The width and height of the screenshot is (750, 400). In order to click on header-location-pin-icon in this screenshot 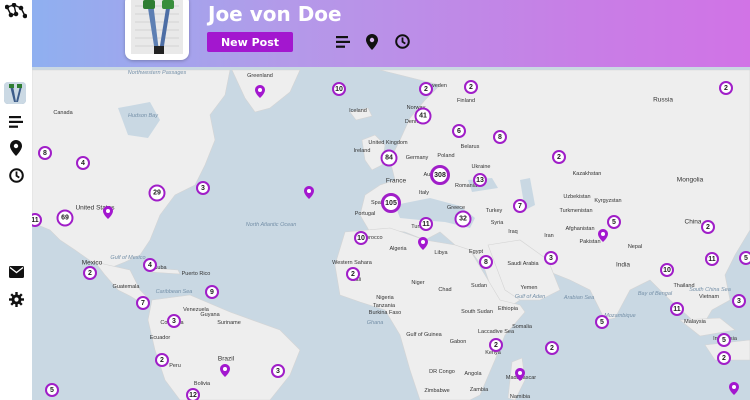, I will do `click(374, 42)`.